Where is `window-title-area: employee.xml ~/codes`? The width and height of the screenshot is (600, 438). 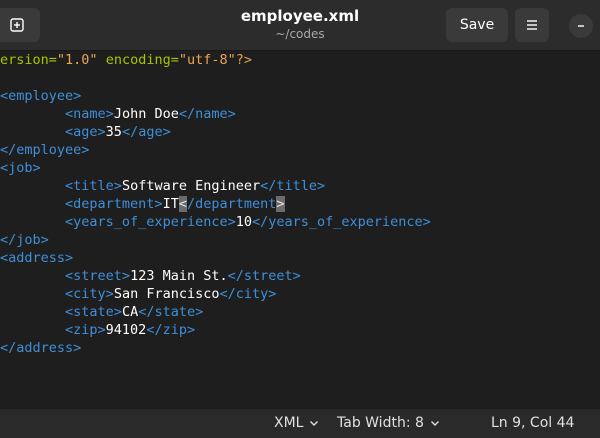
window-title-area: employee.xml ~/codes is located at coordinates (300, 24).